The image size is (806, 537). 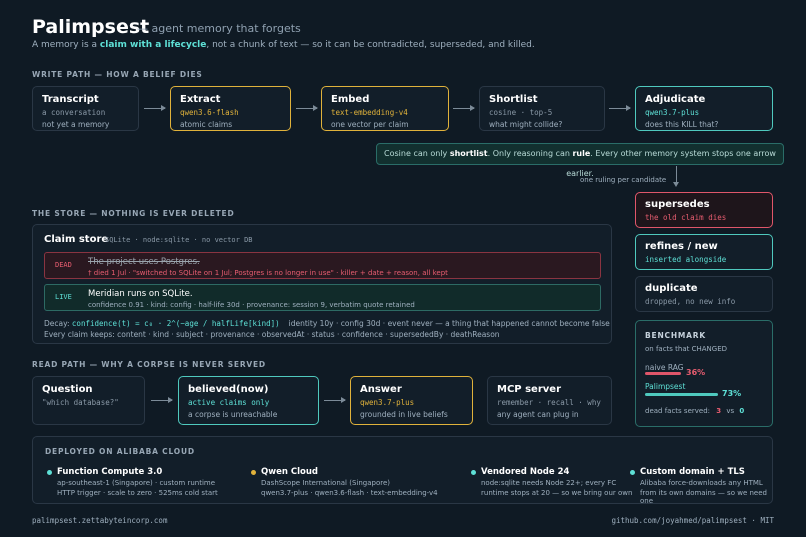 I want to click on dead-claim-text: The project uses Postgres., so click(x=144, y=262).